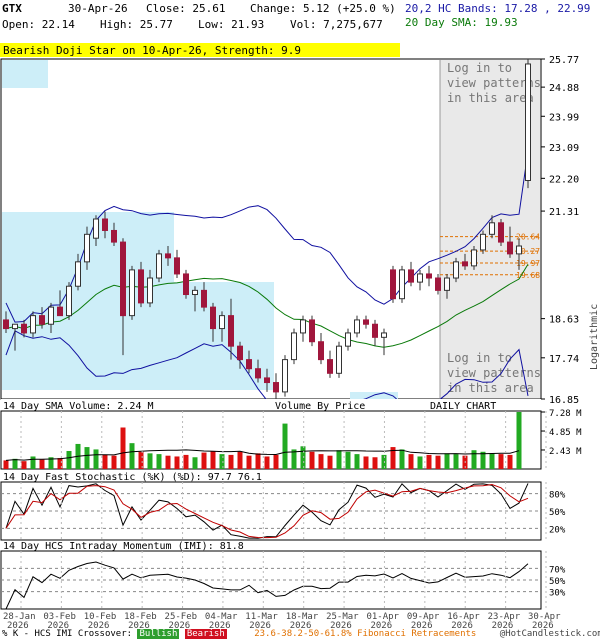  Describe the element at coordinates (25, 74) in the screenshot. I see `highlight-zone` at that location.